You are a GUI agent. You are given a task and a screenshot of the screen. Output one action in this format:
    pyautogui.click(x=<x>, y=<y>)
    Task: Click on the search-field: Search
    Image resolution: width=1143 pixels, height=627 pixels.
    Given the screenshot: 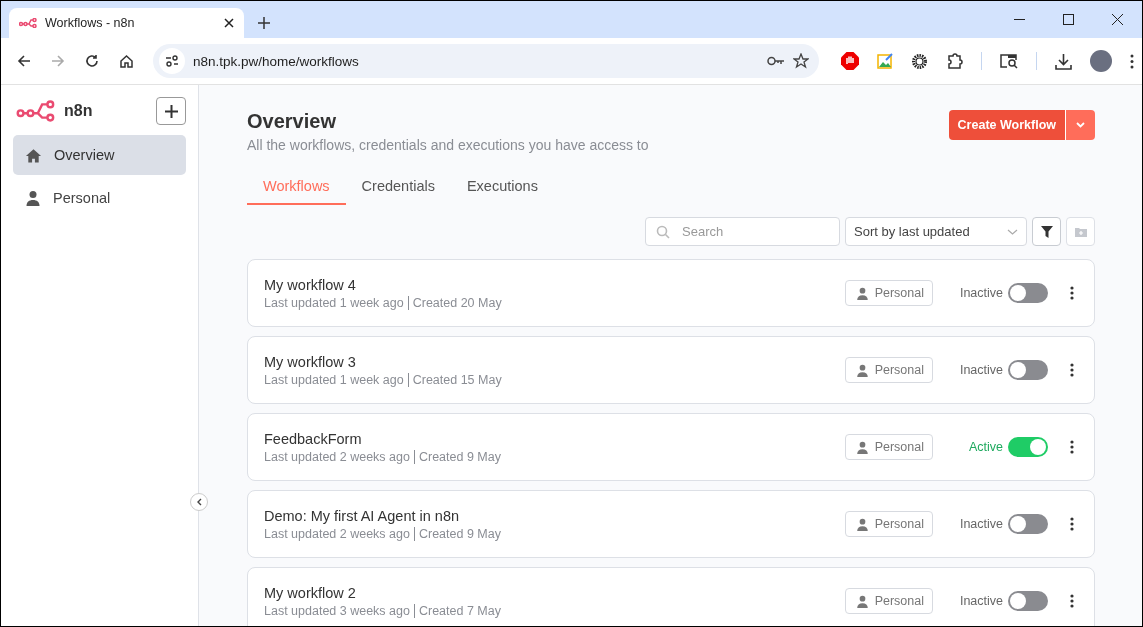 What is the action you would take?
    pyautogui.click(x=742, y=231)
    